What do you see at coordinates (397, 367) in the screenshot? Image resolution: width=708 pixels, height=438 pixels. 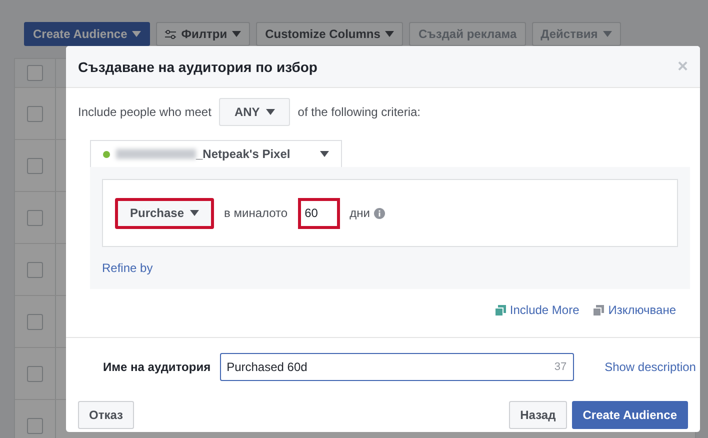 I see `name-field: Purchased 60d 37` at bounding box center [397, 367].